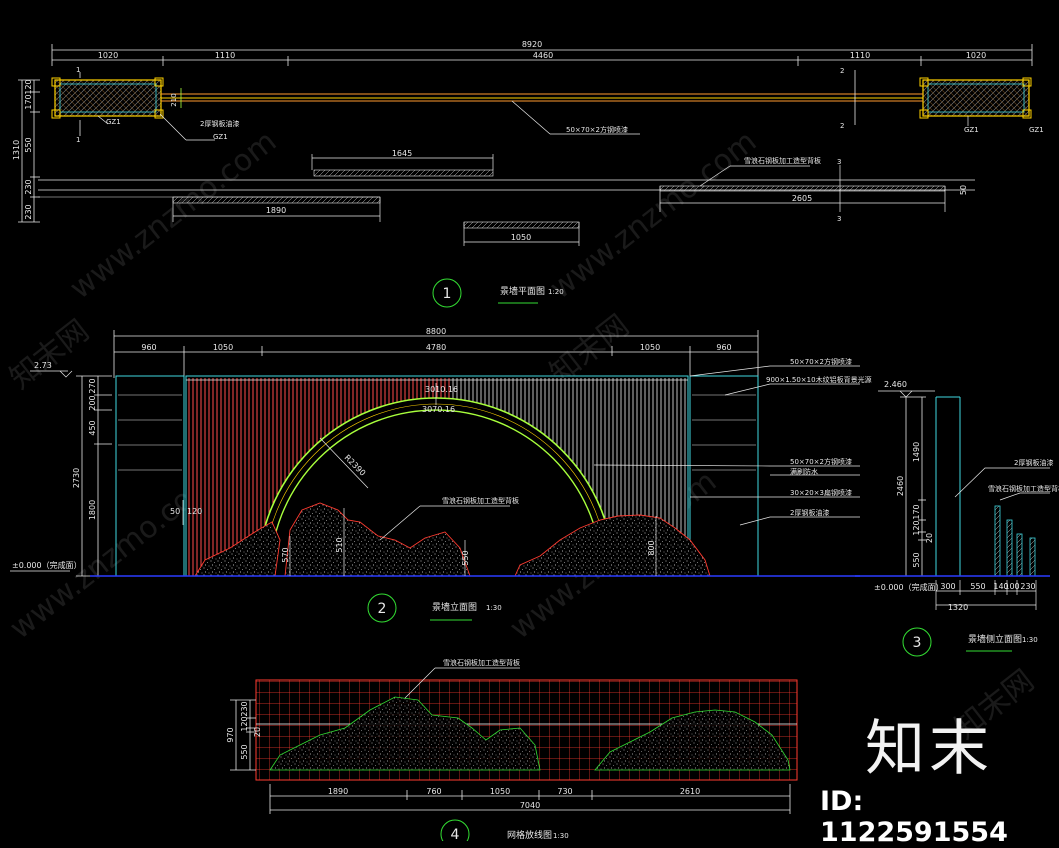  What do you see at coordinates (532, 44) in the screenshot?
I see `dim-total: 8920` at bounding box center [532, 44].